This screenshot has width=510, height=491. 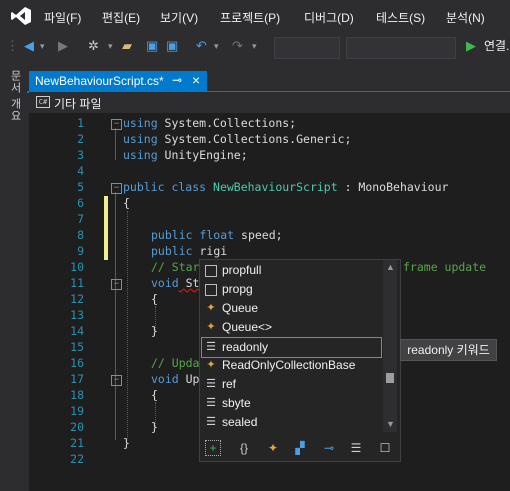 I want to click on completion-item: ✦ ReadOnlyCollectionBase, so click(x=291, y=365).